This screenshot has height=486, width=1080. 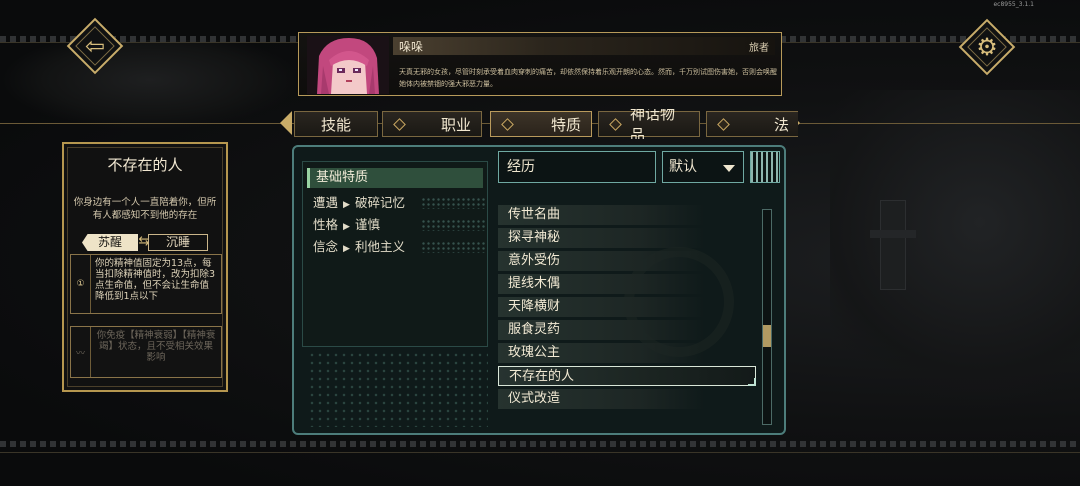 What do you see at coordinates (767, 317) in the screenshot?
I see `trait-list-scrollbar` at bounding box center [767, 317].